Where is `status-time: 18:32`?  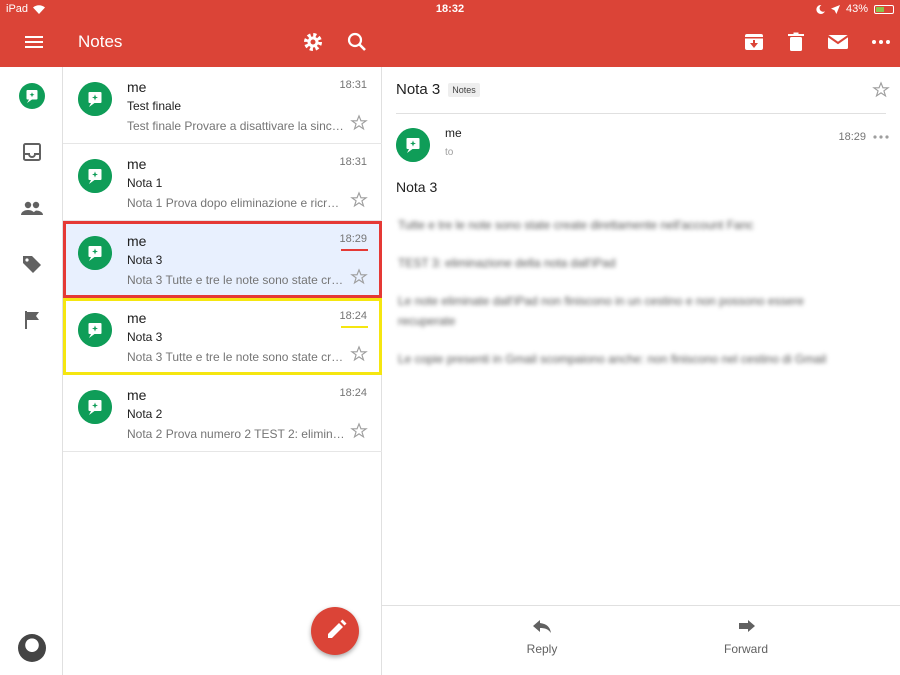 status-time: 18:32 is located at coordinates (450, 9).